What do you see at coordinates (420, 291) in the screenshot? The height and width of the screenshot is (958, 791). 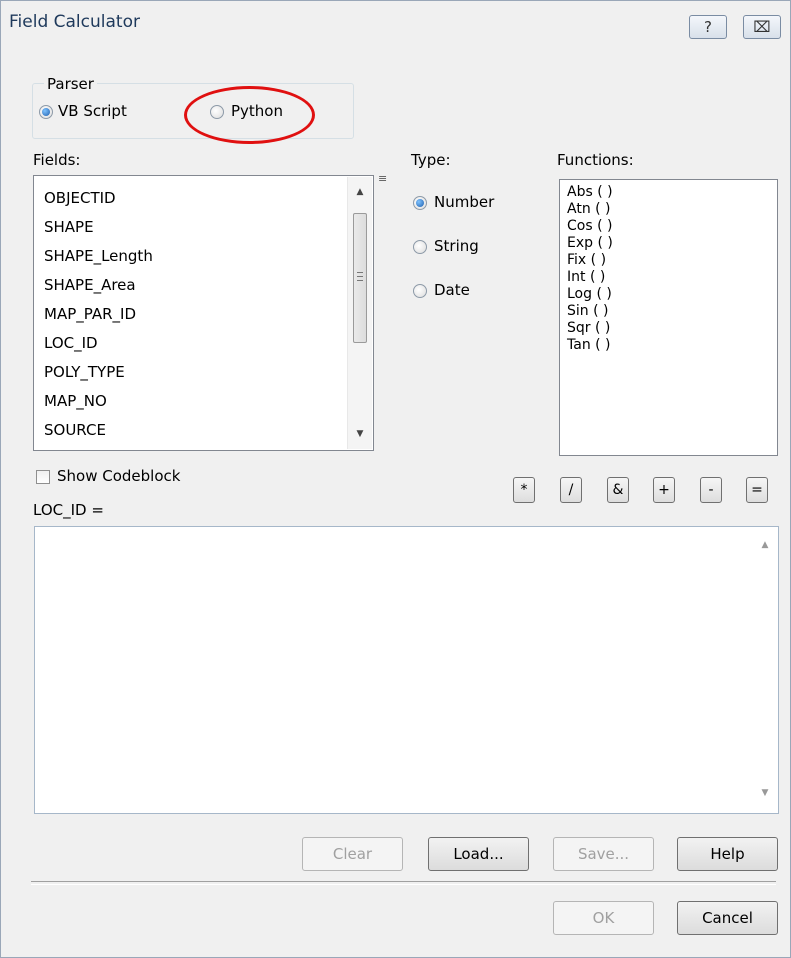 I see `type-date-radio` at bounding box center [420, 291].